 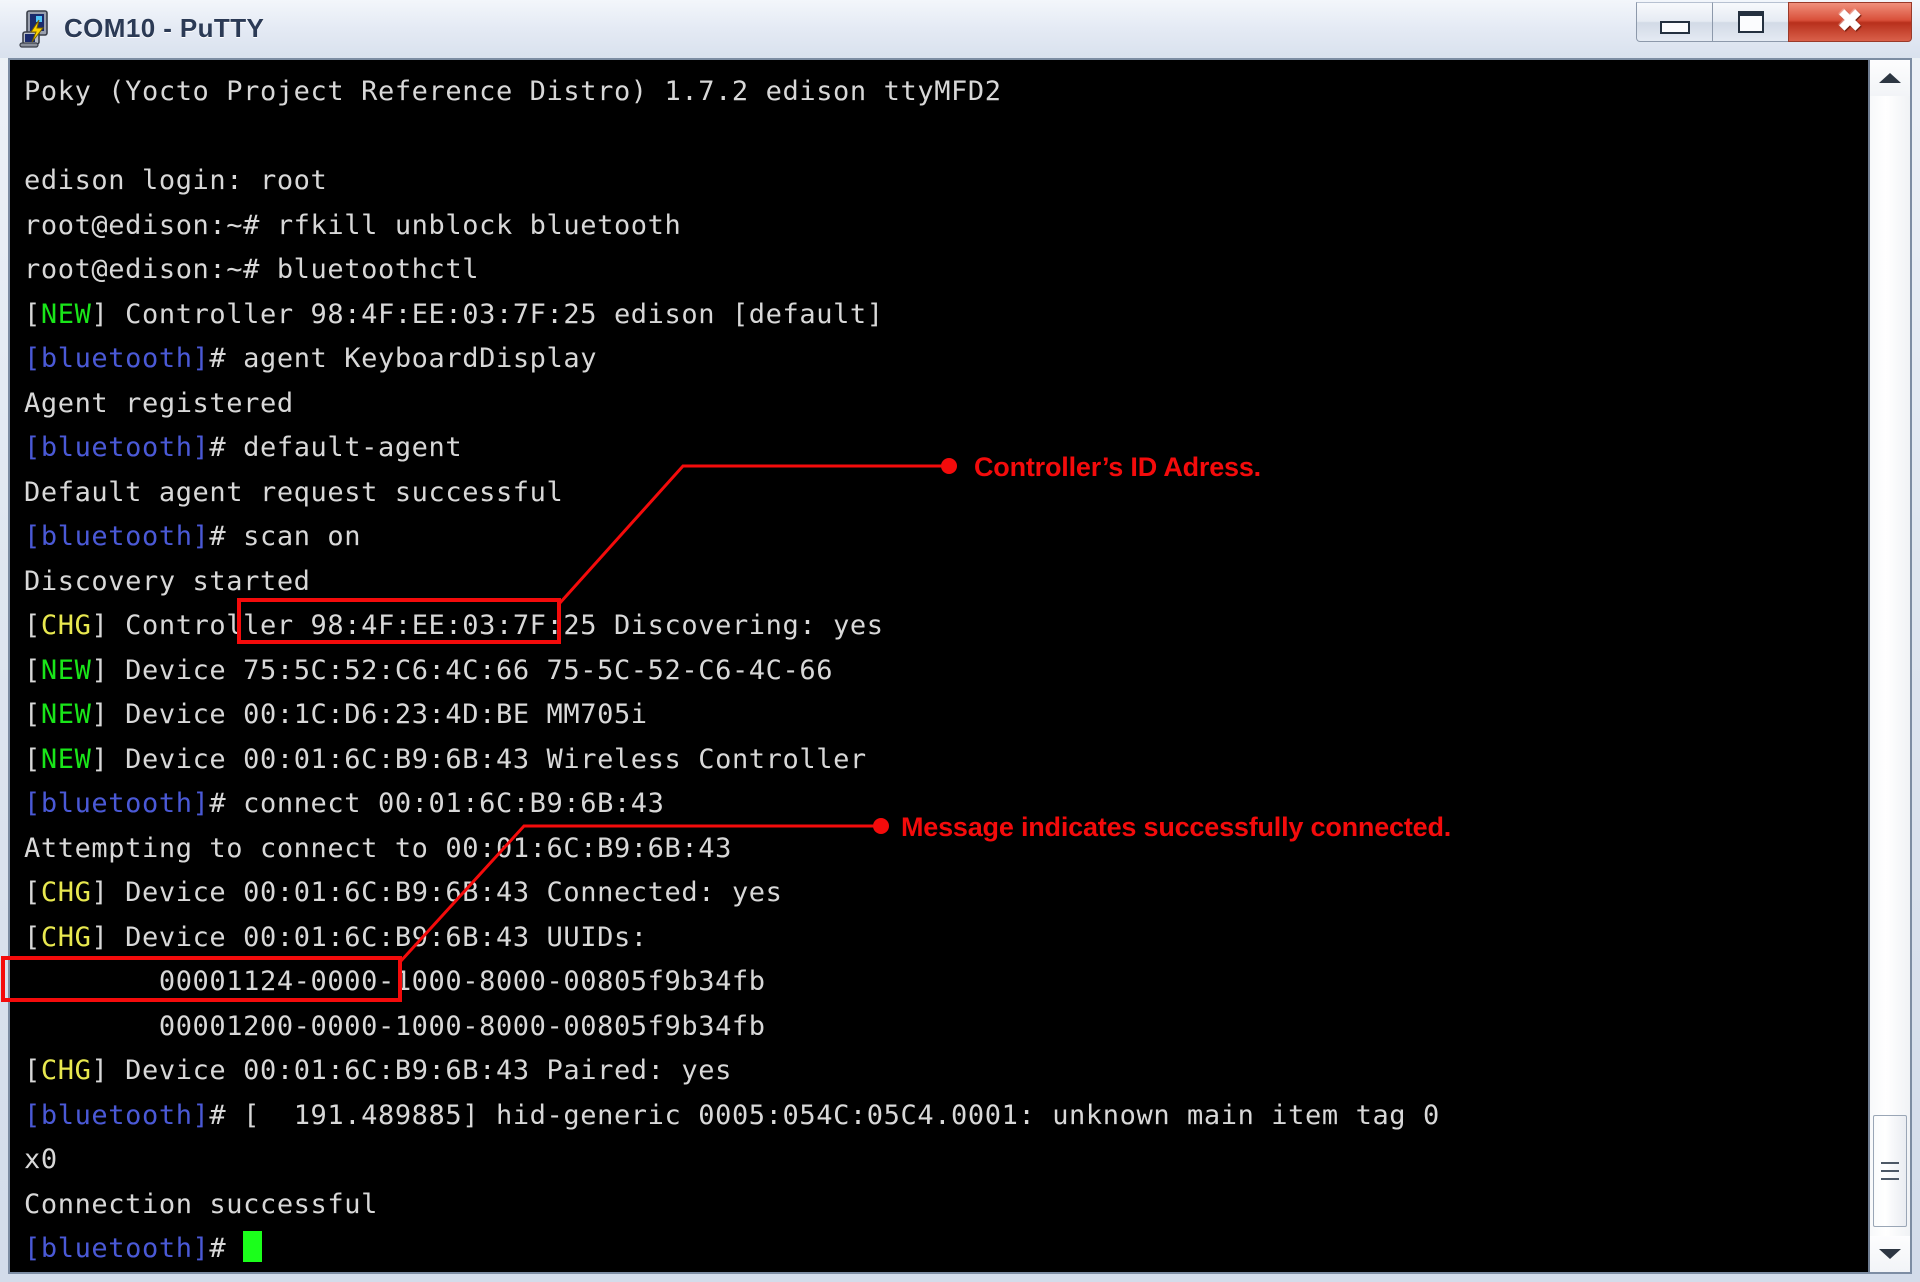 I want to click on chevron-up-icon, so click(x=1890, y=78).